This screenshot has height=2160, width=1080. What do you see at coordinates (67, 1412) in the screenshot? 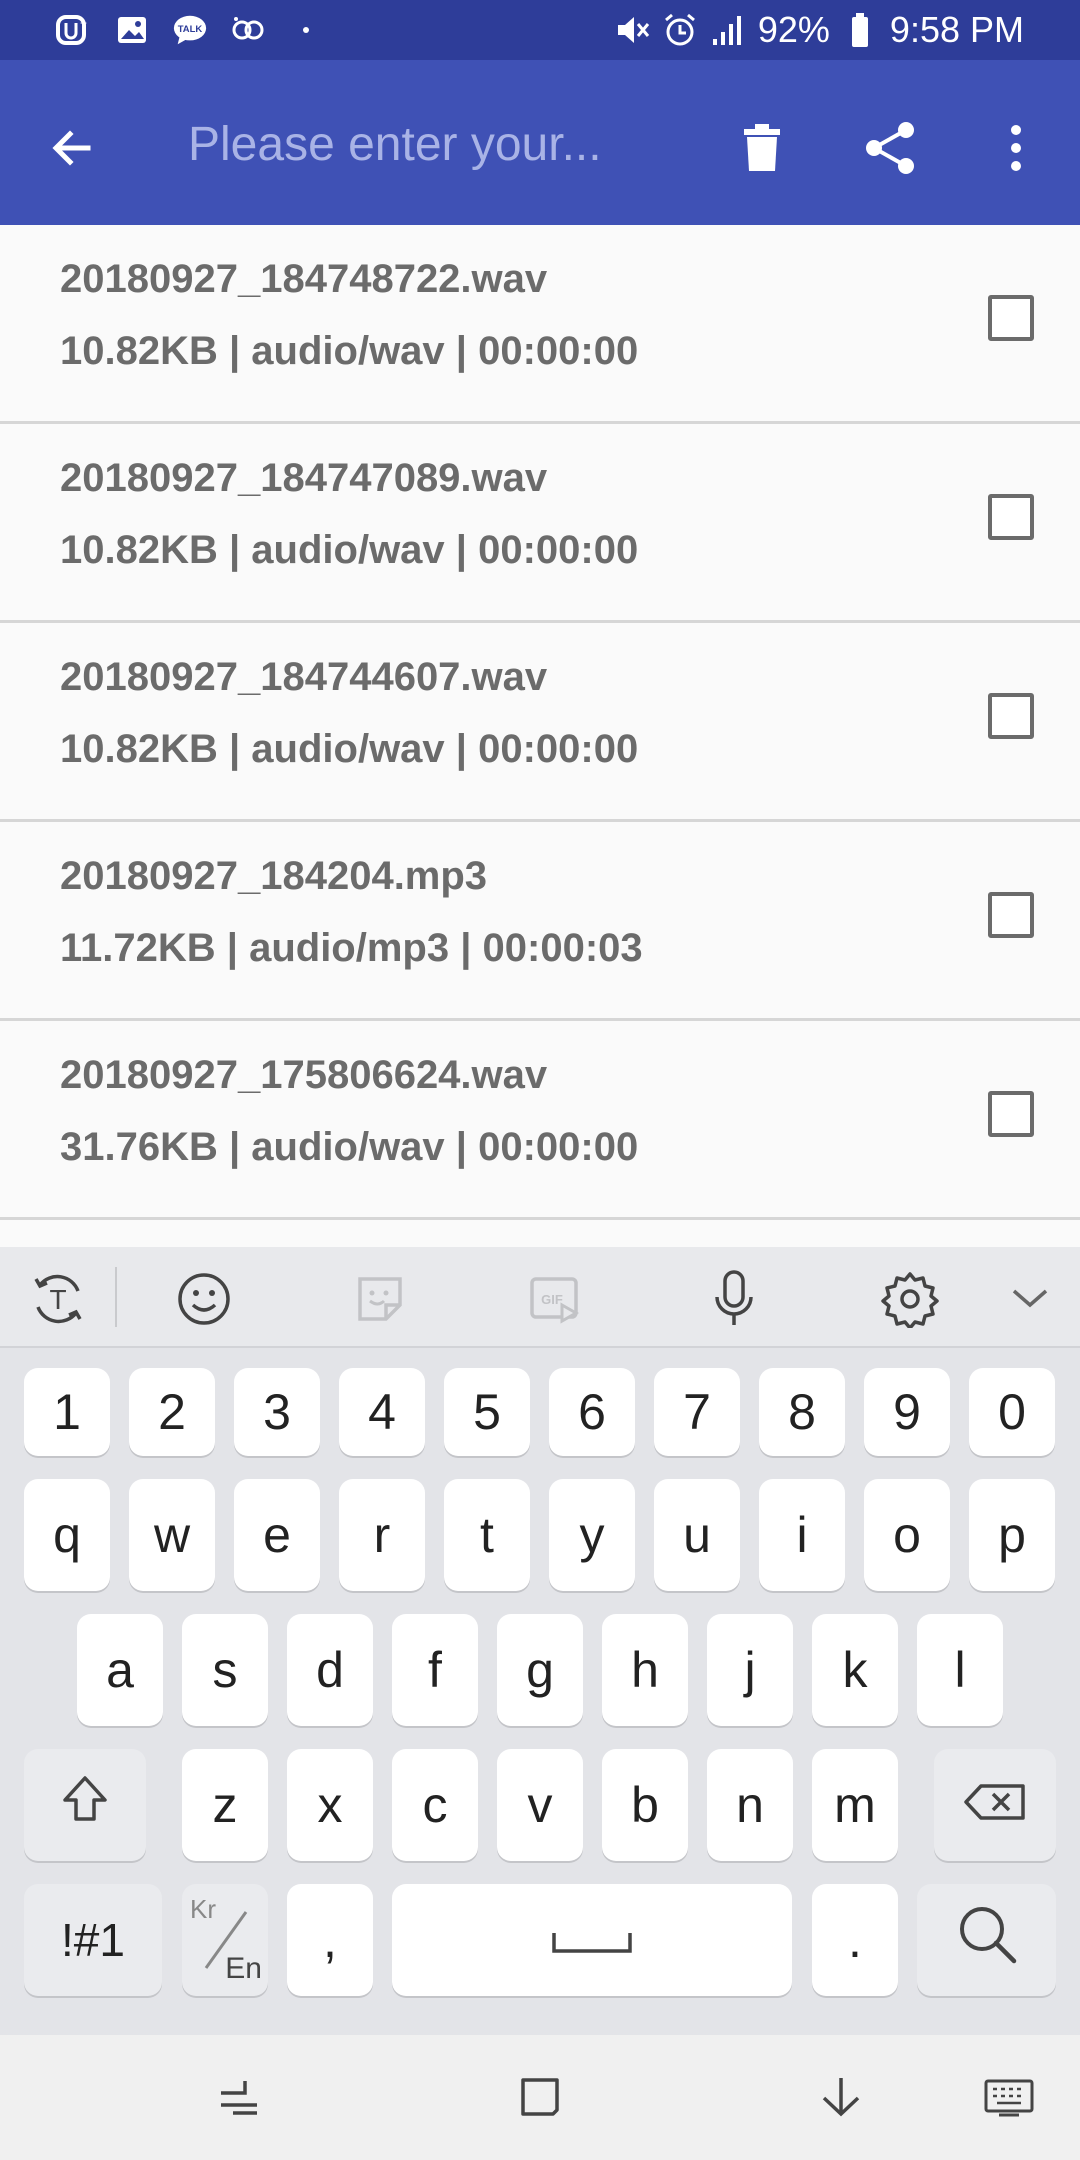
I see `key-1: 1` at bounding box center [67, 1412].